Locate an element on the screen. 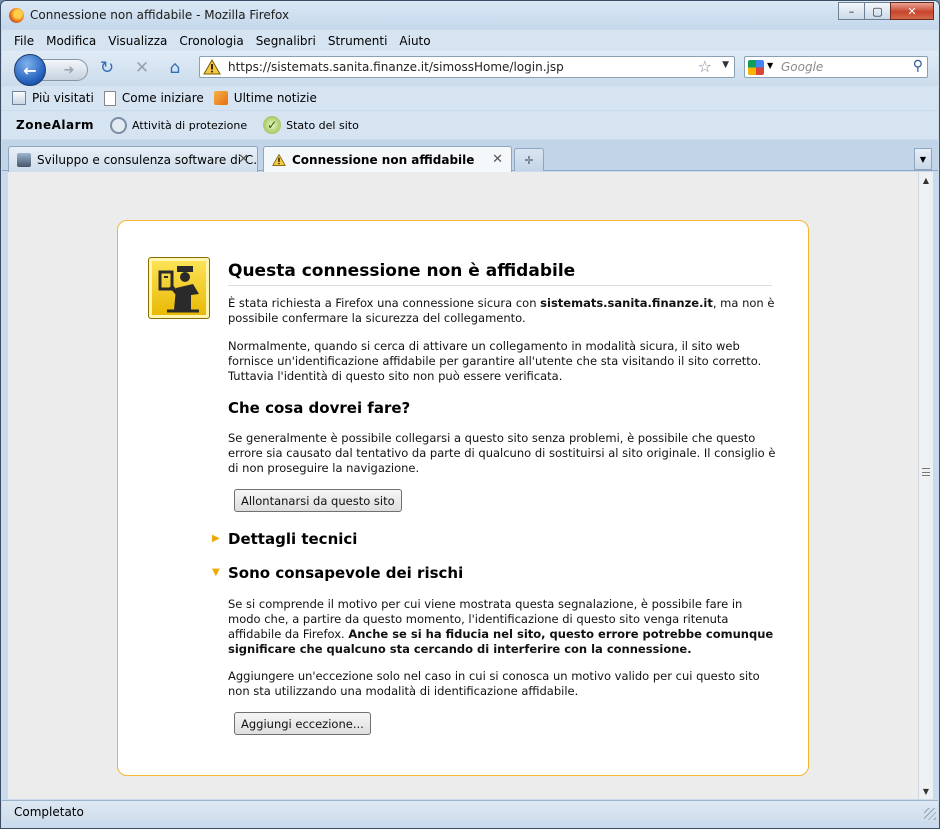 This screenshot has height=829, width=940. site-favicon-icon is located at coordinates (24, 159).